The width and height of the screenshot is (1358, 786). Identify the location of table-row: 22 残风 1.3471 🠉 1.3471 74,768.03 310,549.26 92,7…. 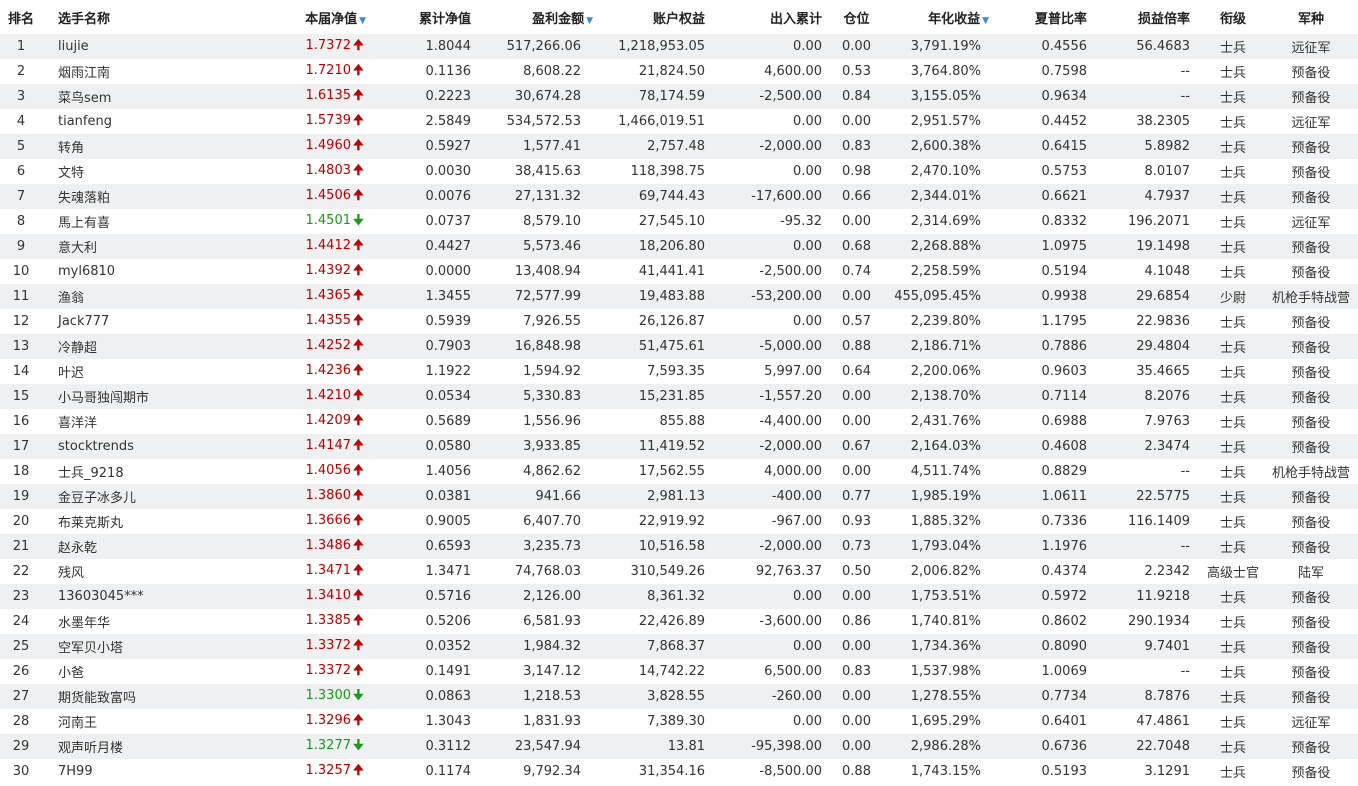
(679, 571).